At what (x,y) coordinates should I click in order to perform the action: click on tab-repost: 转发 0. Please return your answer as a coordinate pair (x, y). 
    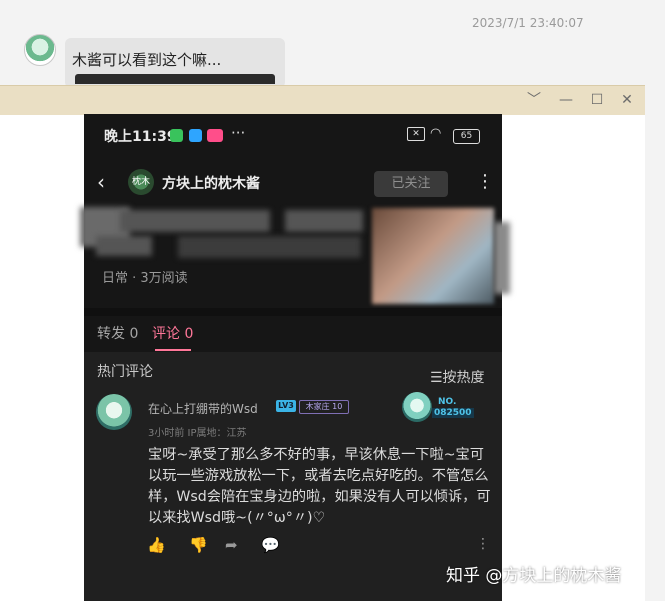
    Looking at the image, I should click on (117, 333).